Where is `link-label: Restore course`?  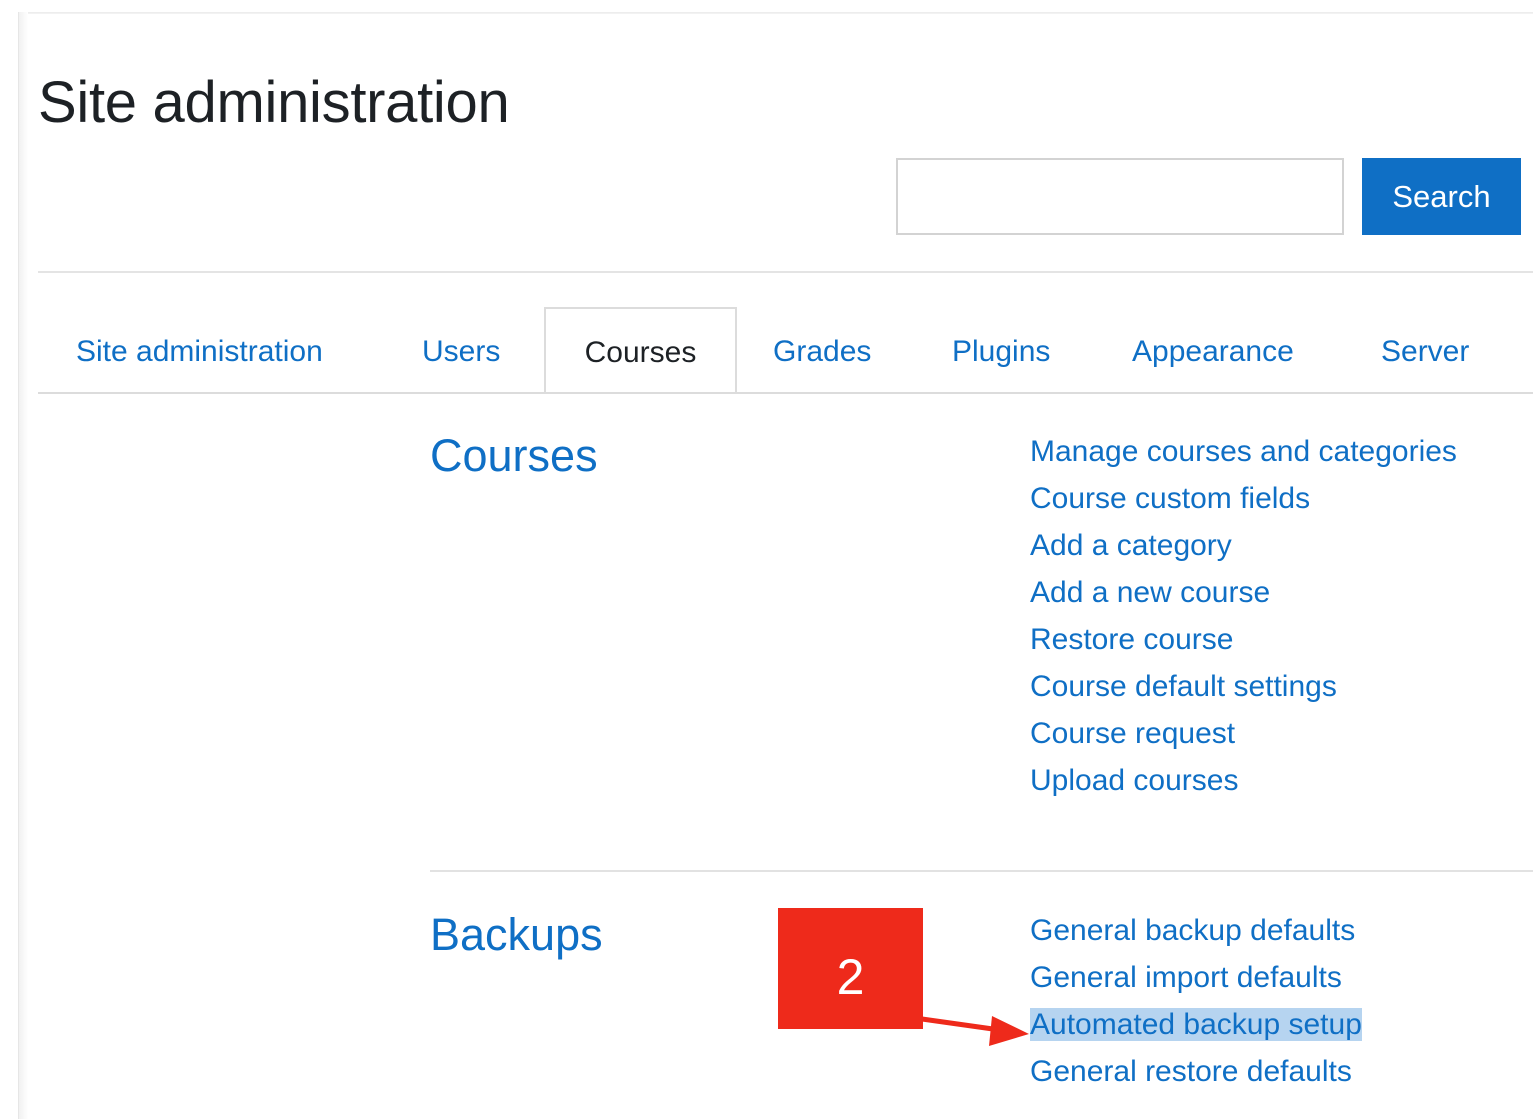 link-label: Restore course is located at coordinates (1132, 639).